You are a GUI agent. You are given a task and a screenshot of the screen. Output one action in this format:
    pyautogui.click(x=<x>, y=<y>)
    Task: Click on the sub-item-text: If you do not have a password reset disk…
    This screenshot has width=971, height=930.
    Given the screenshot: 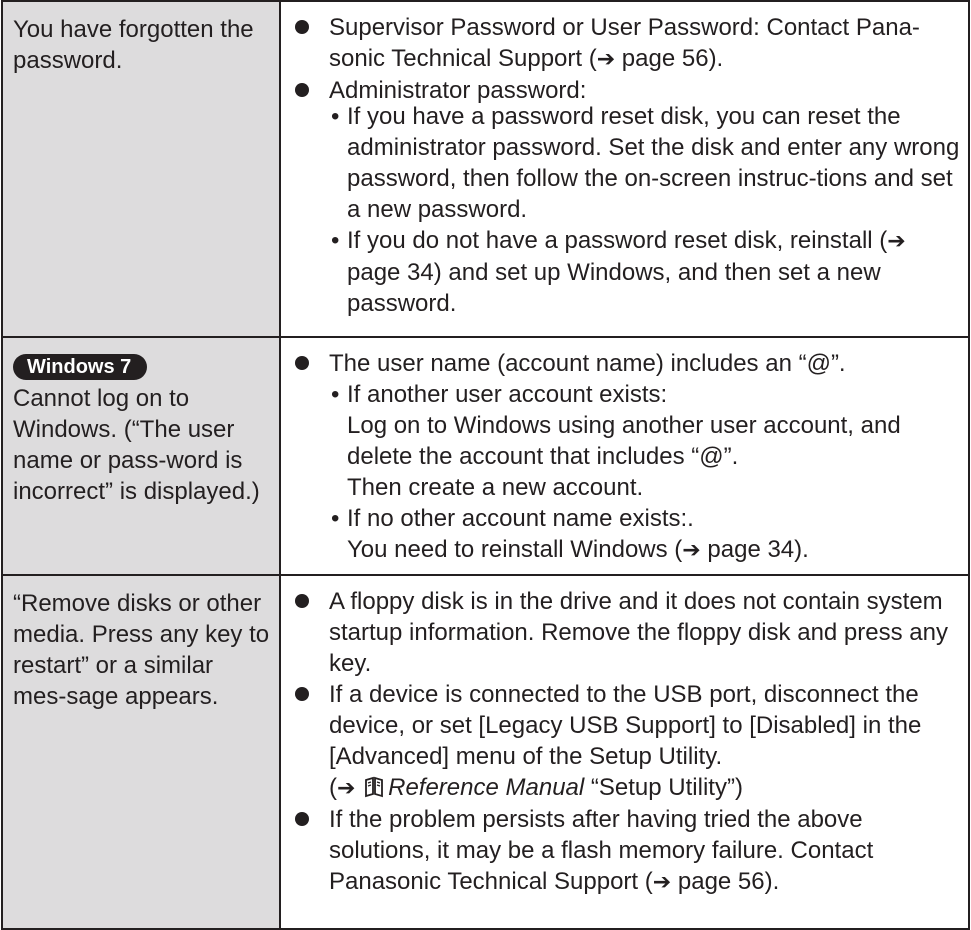 What is the action you would take?
    pyautogui.click(x=617, y=240)
    